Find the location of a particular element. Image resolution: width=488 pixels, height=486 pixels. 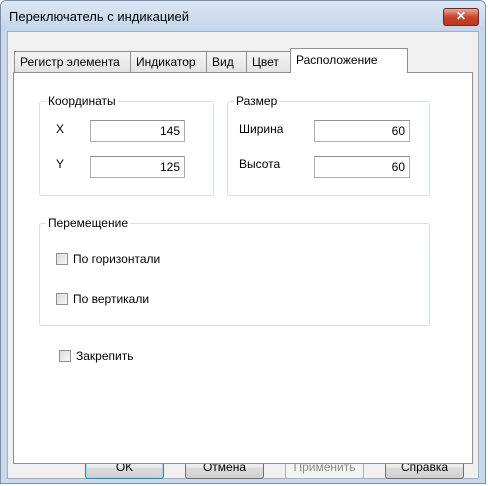

horizontal-move-checkbox: По горизонтали is located at coordinates (121, 260).